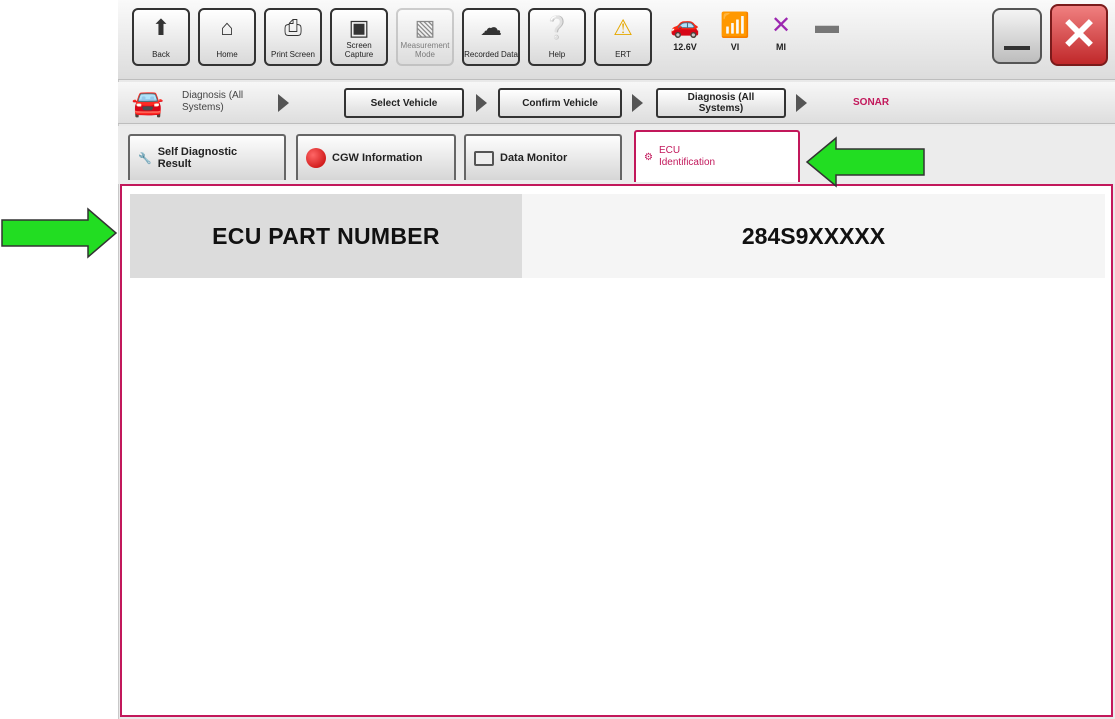 The image size is (1115, 719). Describe the element at coordinates (623, 54) in the screenshot. I see `ert-label: ERT` at that location.